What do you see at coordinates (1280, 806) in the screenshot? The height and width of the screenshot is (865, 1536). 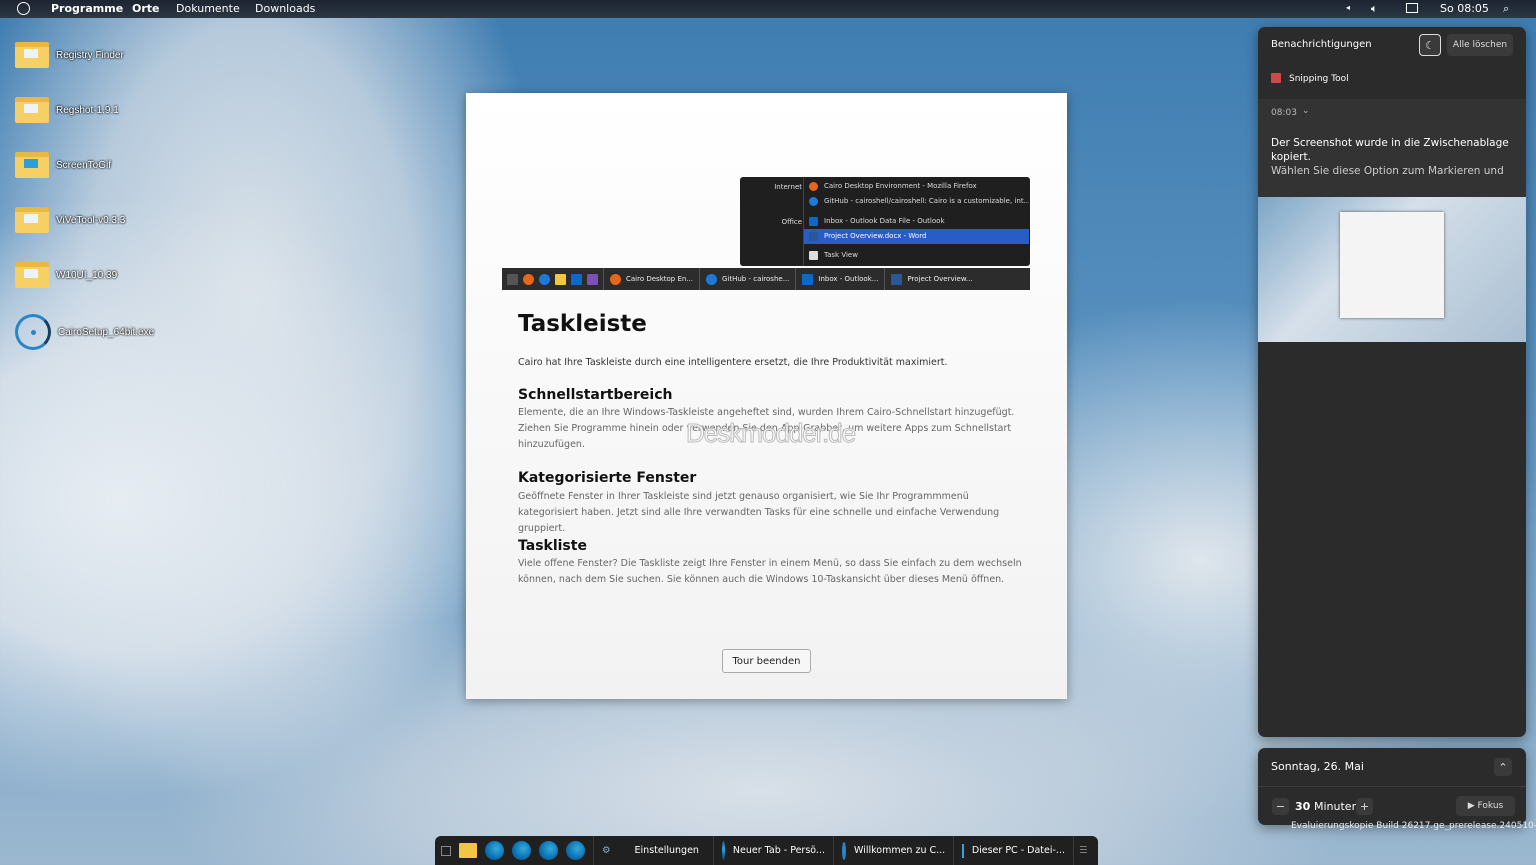 I see `decrease-minutes-button: −` at bounding box center [1280, 806].